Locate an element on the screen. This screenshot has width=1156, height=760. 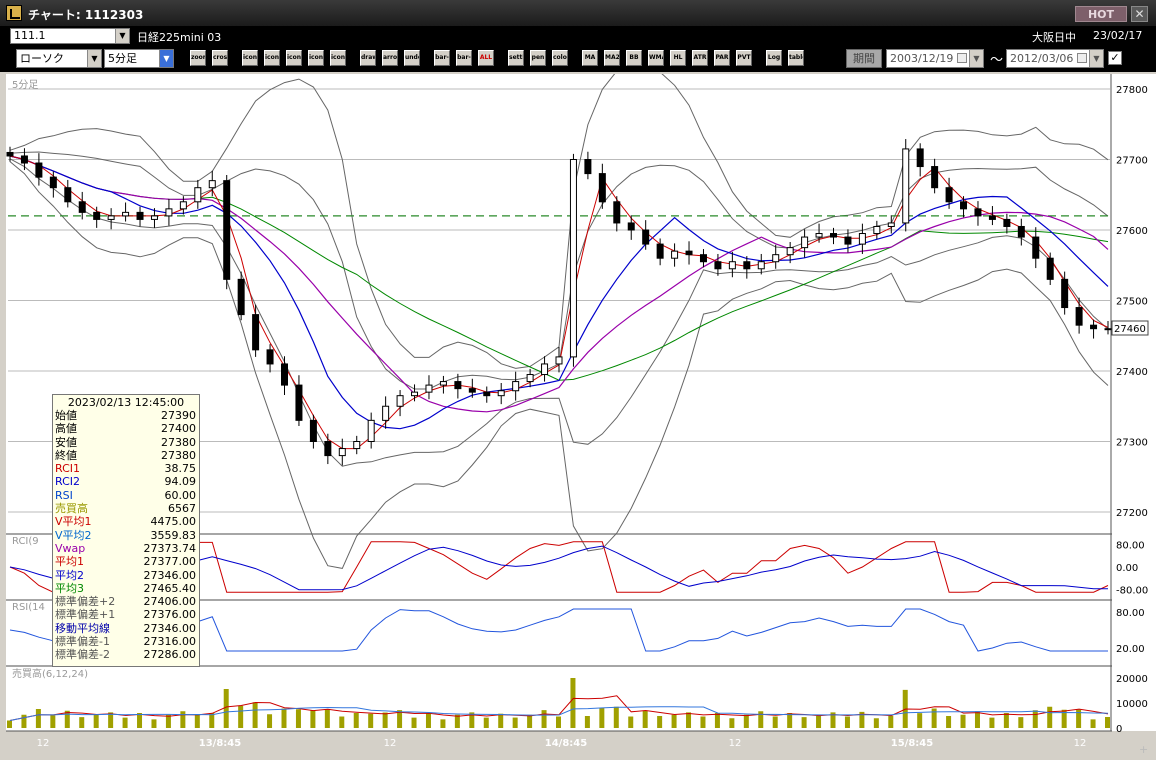
date-from-input: 2003/12/19 ▼ is located at coordinates (935, 58).